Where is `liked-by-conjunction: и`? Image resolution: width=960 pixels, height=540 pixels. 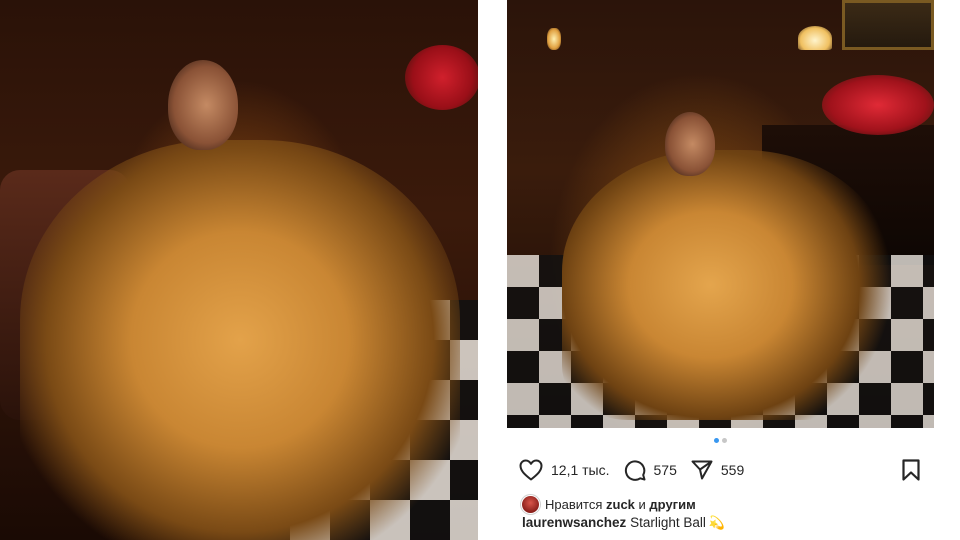
liked-by-conjunction: и is located at coordinates (642, 504).